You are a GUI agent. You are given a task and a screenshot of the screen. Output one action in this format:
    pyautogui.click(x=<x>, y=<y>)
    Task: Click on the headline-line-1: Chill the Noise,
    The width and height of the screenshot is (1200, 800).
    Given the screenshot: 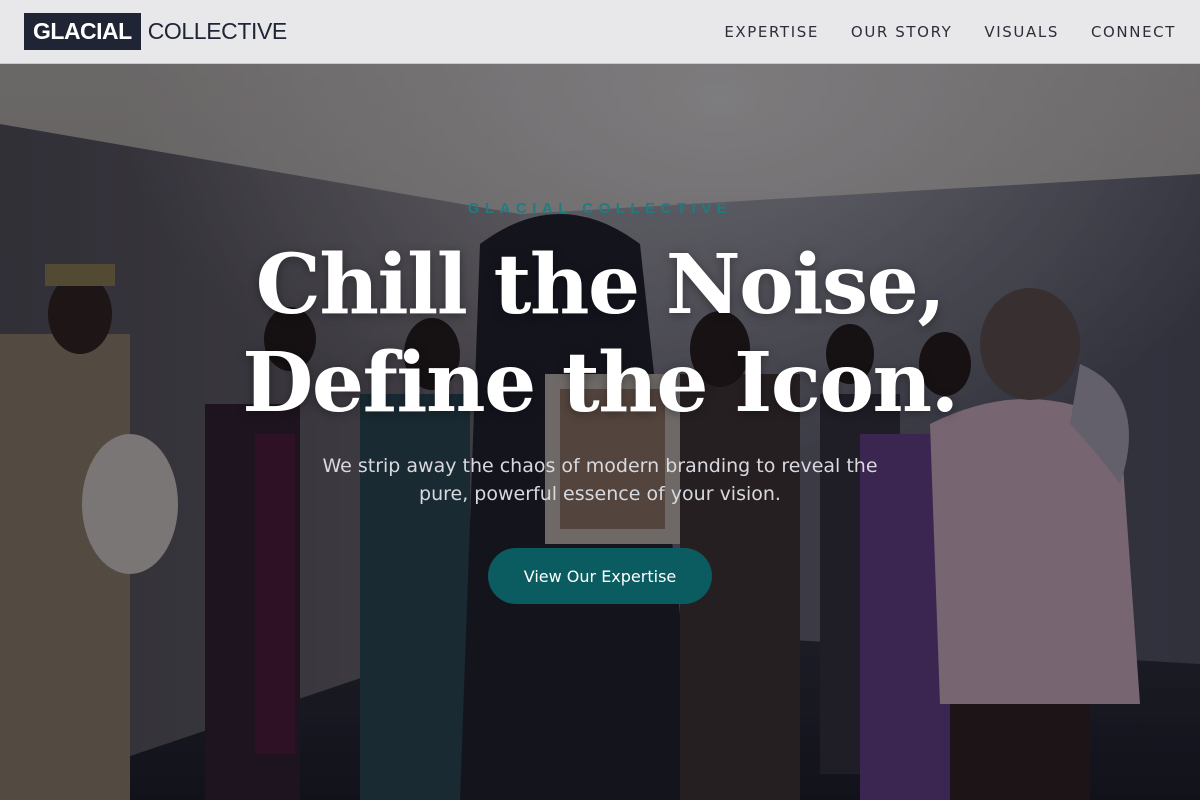 What is the action you would take?
    pyautogui.click(x=600, y=285)
    